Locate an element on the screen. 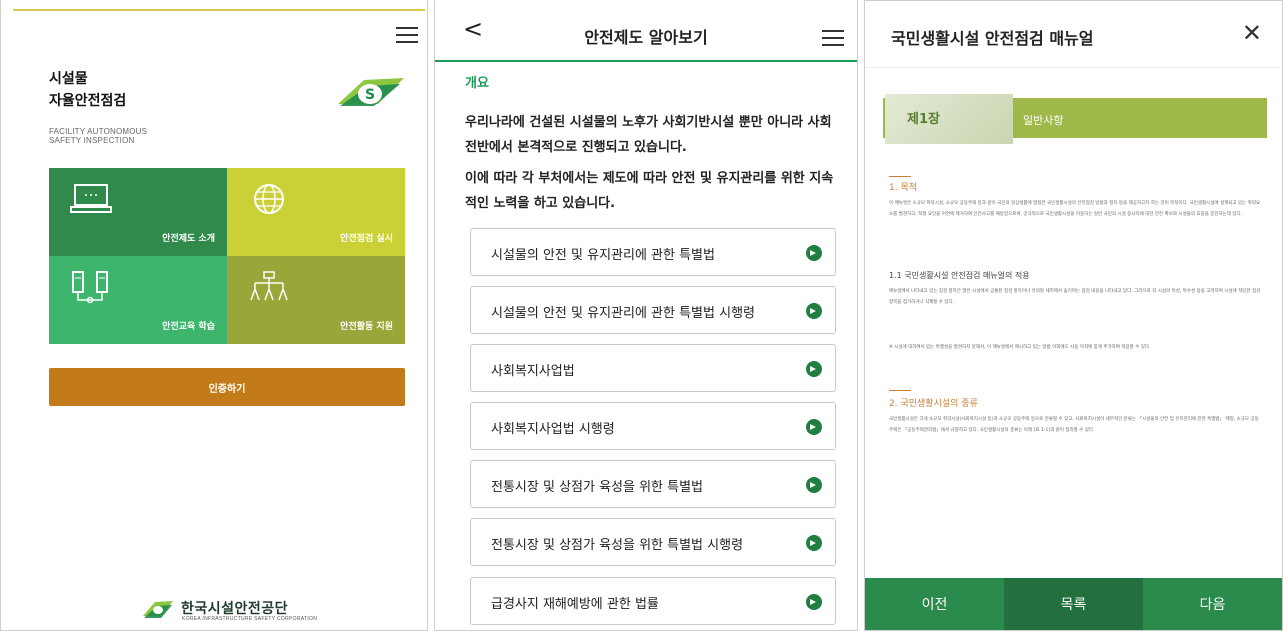  tile-safety-education: 안전교육 학습 is located at coordinates (138, 300).